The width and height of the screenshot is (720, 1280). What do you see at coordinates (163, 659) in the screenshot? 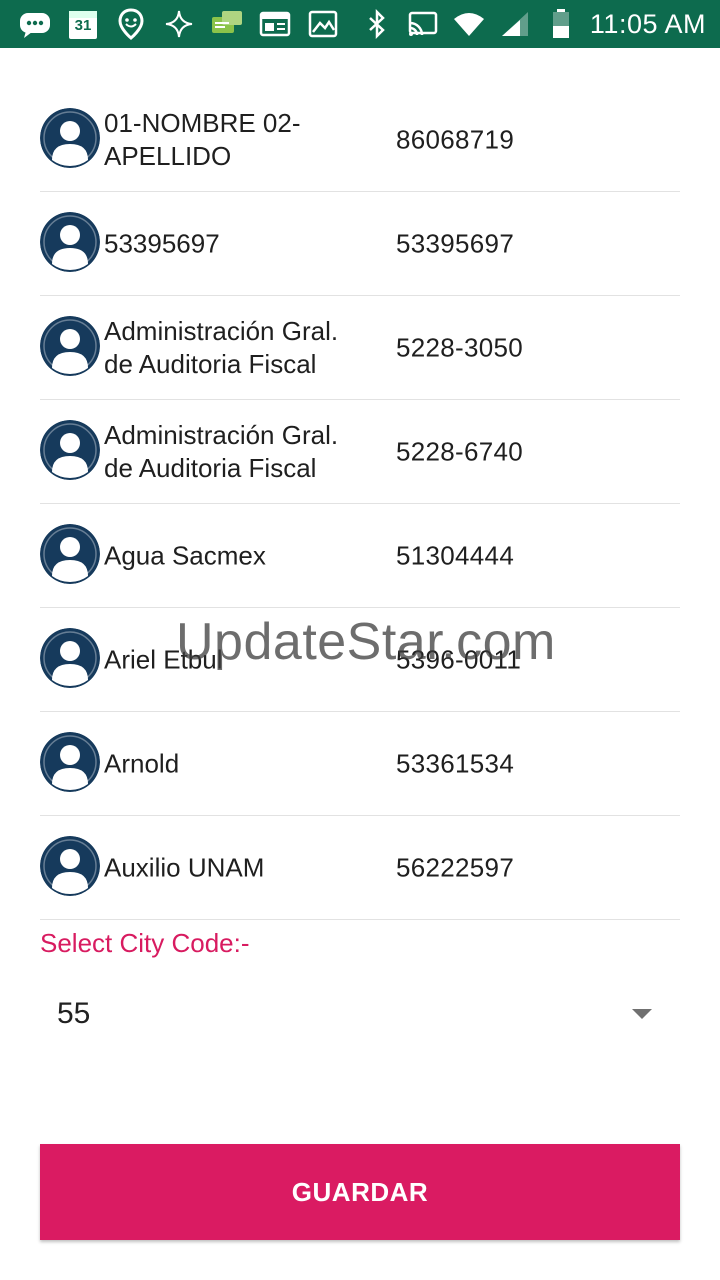
I see `contact-name: Ariel Etbul` at bounding box center [163, 659].